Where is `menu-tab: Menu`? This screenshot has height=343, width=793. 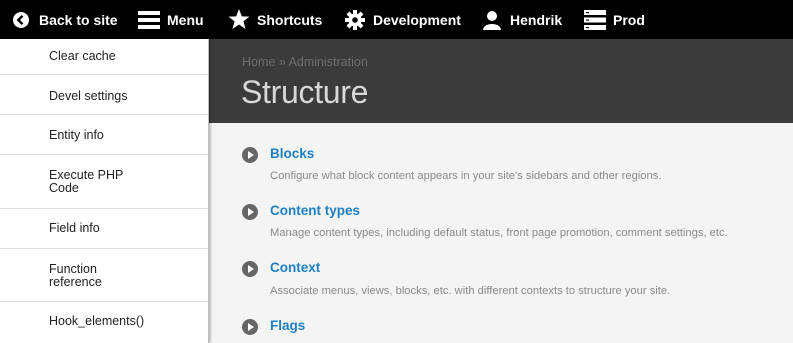
menu-tab: Menu is located at coordinates (171, 19).